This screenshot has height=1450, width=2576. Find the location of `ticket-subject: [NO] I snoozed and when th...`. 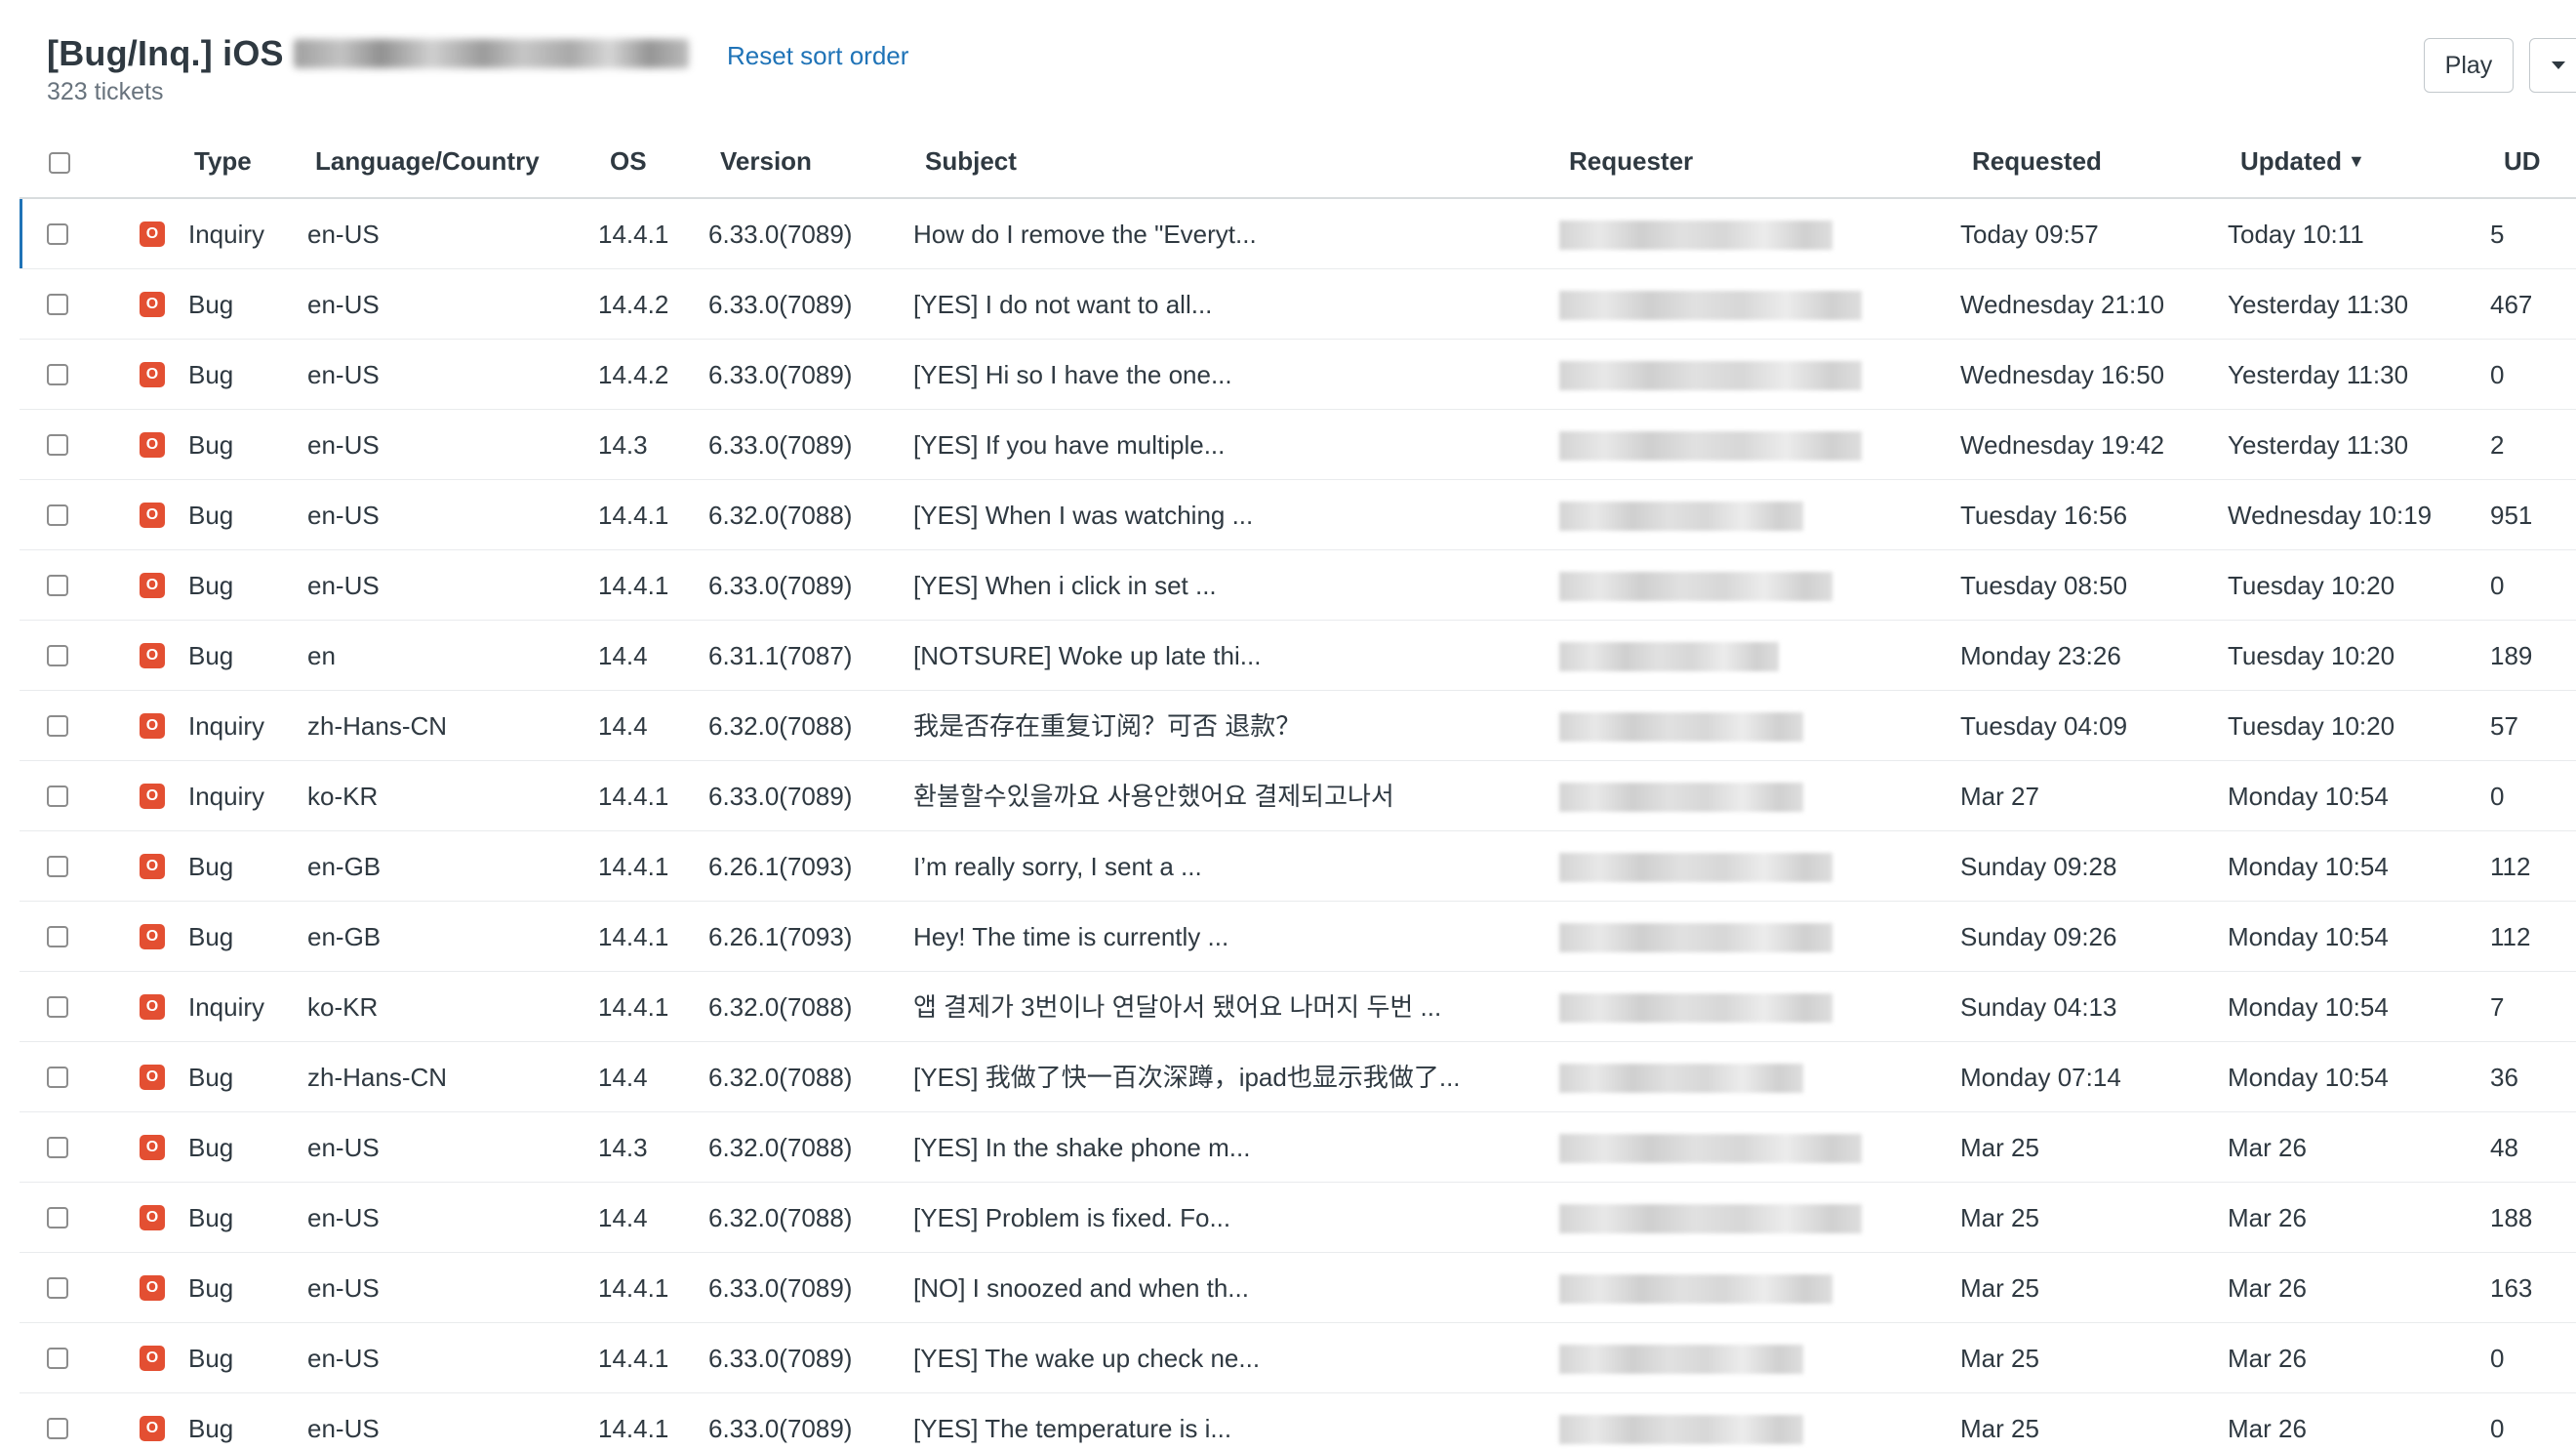

ticket-subject: [NO] I snoozed and when th... is located at coordinates (1081, 1288).